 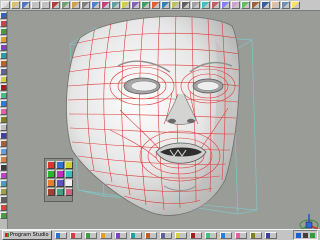 I want to click on file-icon, so click(x=5, y=5).